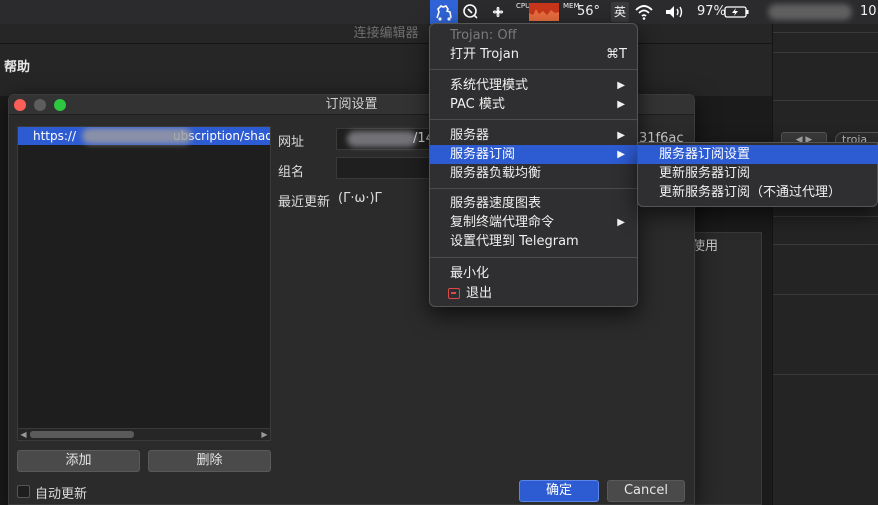 The width and height of the screenshot is (878, 505). I want to click on menu-item-status: Trojan: Off, so click(483, 35).